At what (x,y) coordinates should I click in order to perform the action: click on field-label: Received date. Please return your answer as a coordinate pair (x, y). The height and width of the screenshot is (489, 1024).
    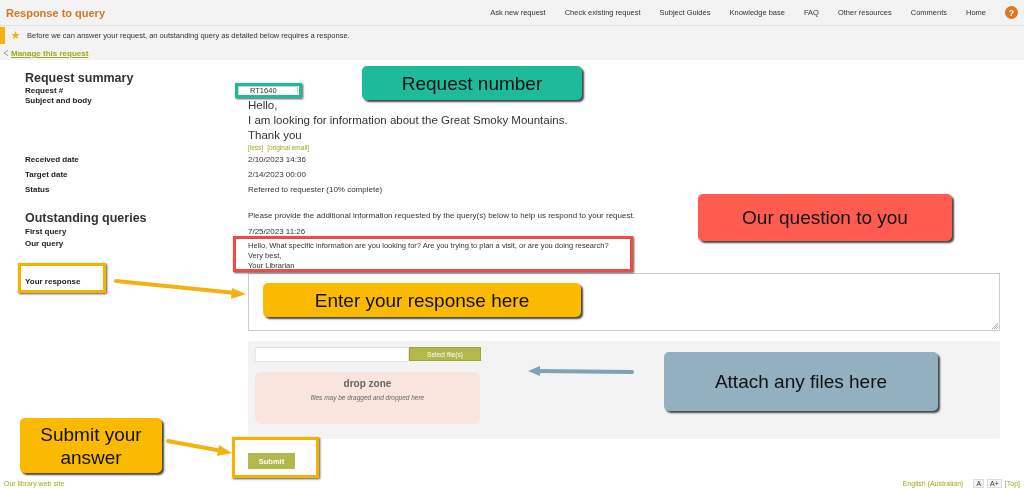
    Looking at the image, I should click on (52, 159).